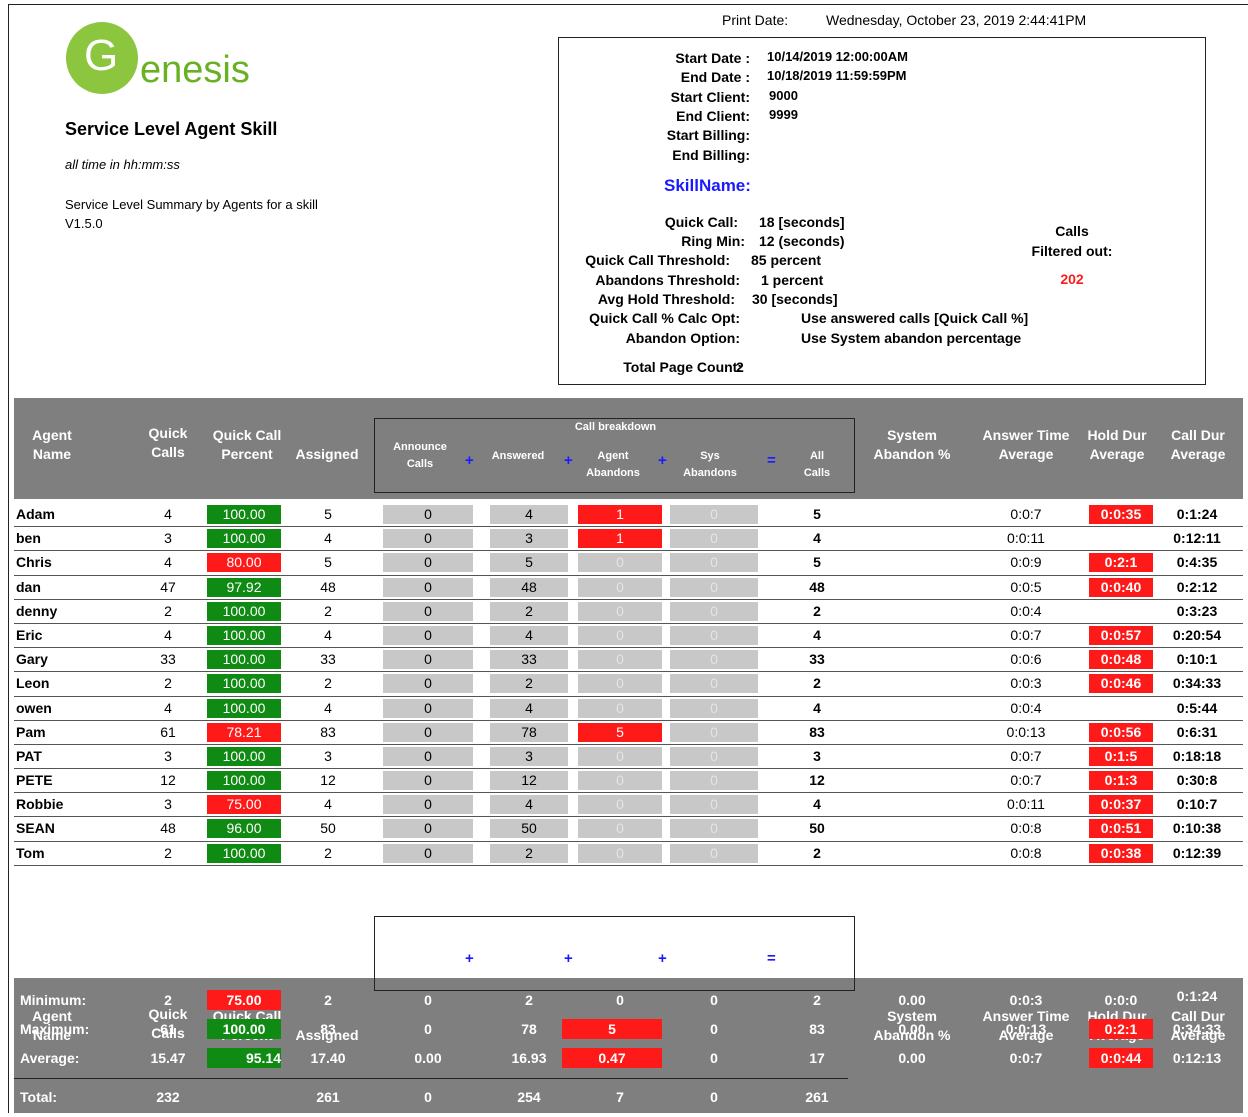 This screenshot has width=1248, height=1117. What do you see at coordinates (710, 97) in the screenshot?
I see `start-client-label: Start Client:` at bounding box center [710, 97].